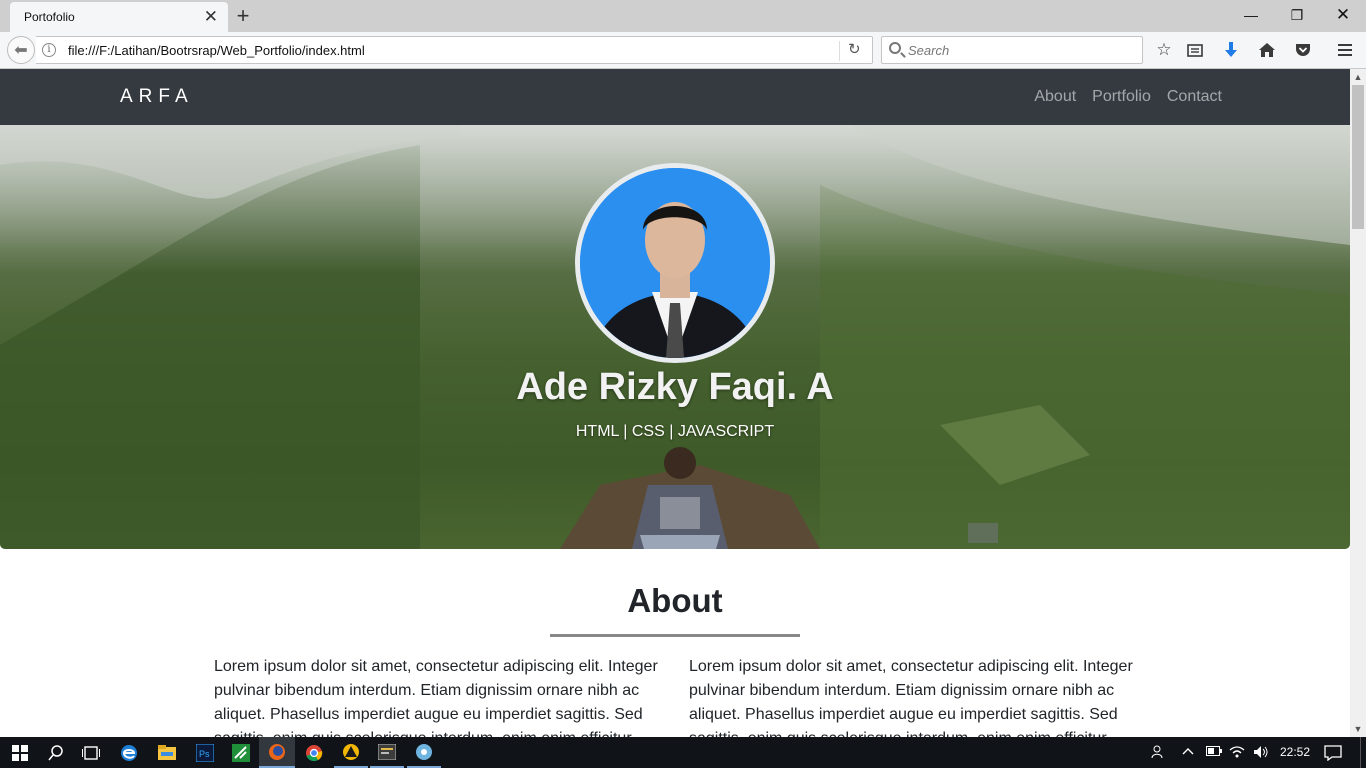 This screenshot has height=768, width=1366. I want to click on reading-list-icon, so click(1195, 50).